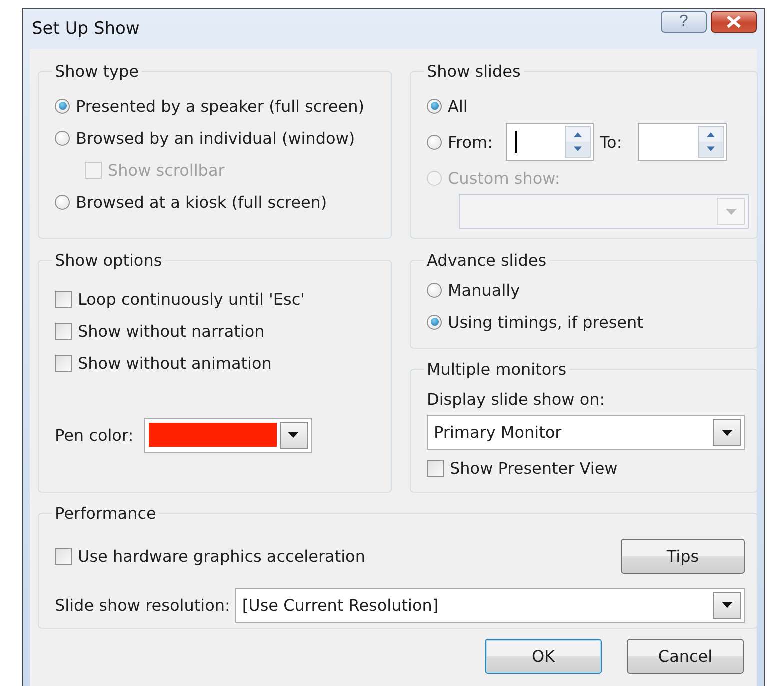 This screenshot has width=767, height=686. Describe the element at coordinates (142, 605) in the screenshot. I see `field-label: Slide show resolution:` at that location.